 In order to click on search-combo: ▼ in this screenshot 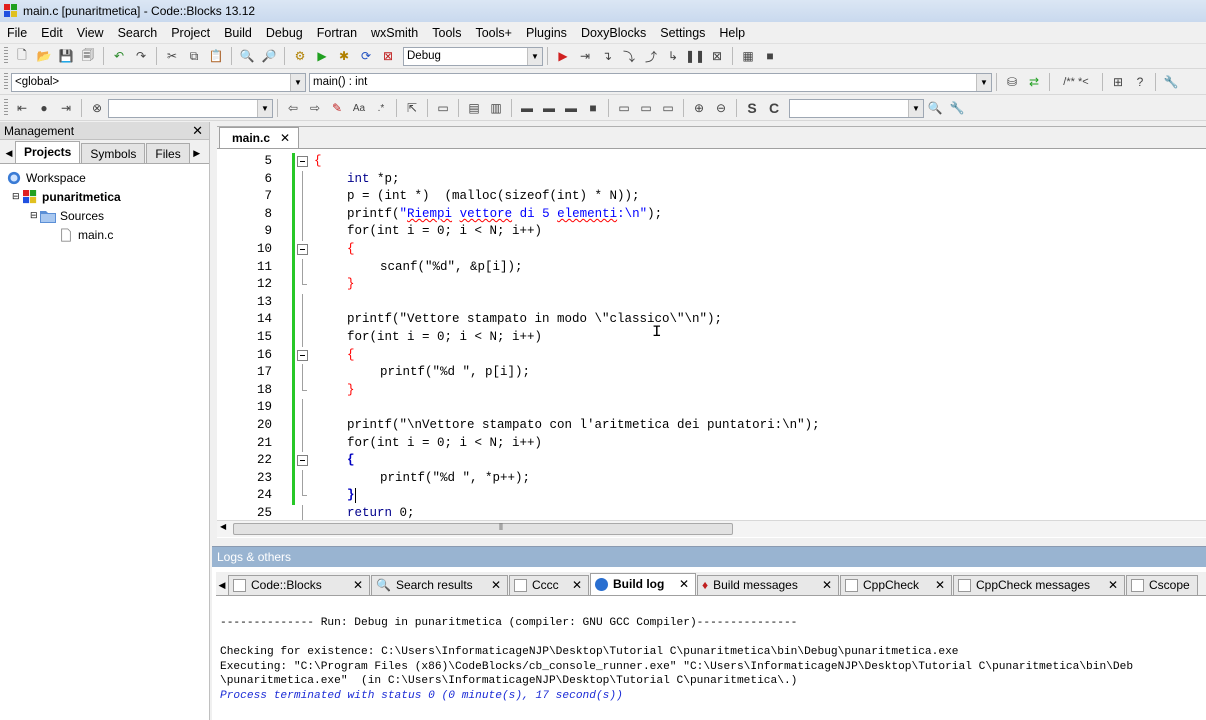, I will do `click(190, 108)`.